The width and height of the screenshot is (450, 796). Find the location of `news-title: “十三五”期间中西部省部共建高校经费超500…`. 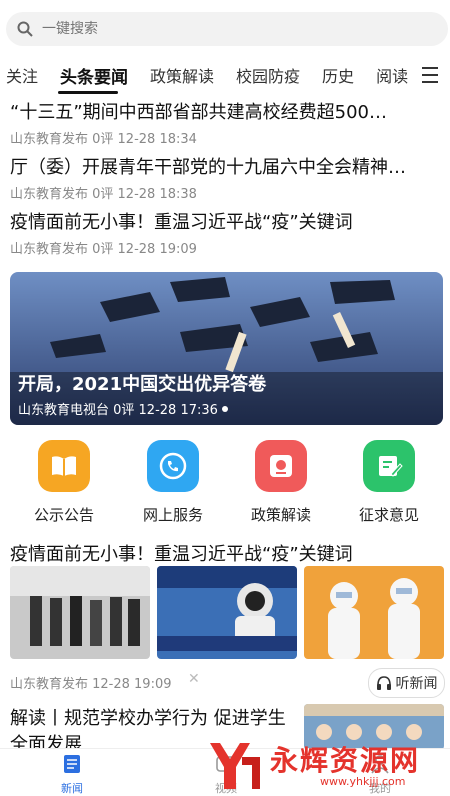

news-title: “十三五”期间中西部省部共建高校经费超500… is located at coordinates (199, 112).